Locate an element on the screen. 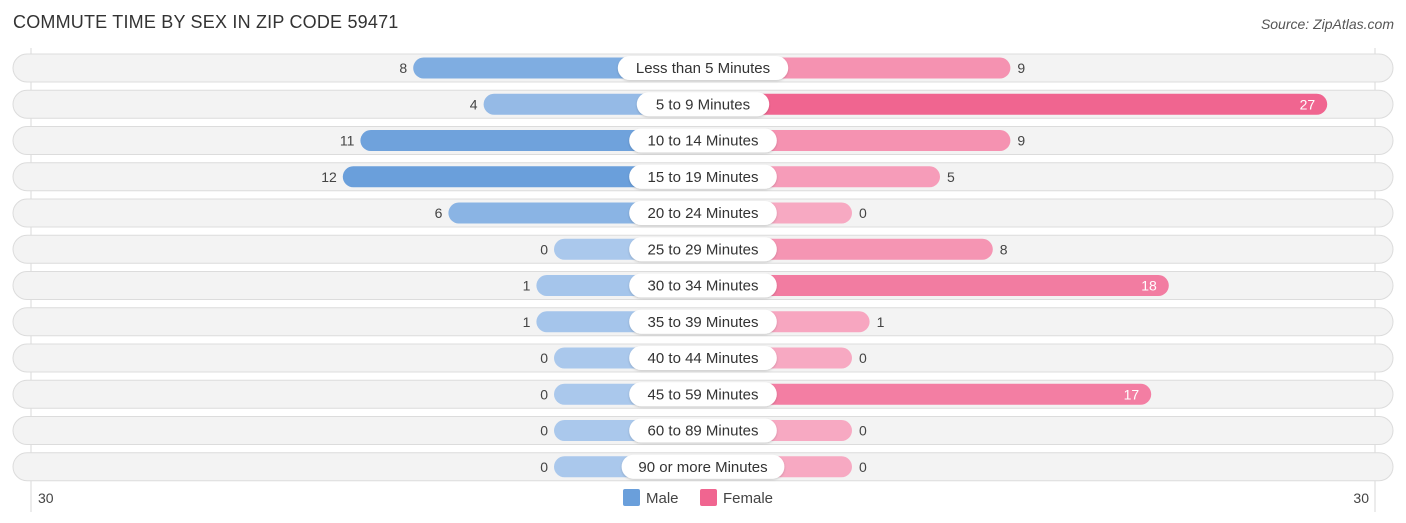 The height and width of the screenshot is (523, 1406). category-label: 90 or more Minutes is located at coordinates (702, 467).